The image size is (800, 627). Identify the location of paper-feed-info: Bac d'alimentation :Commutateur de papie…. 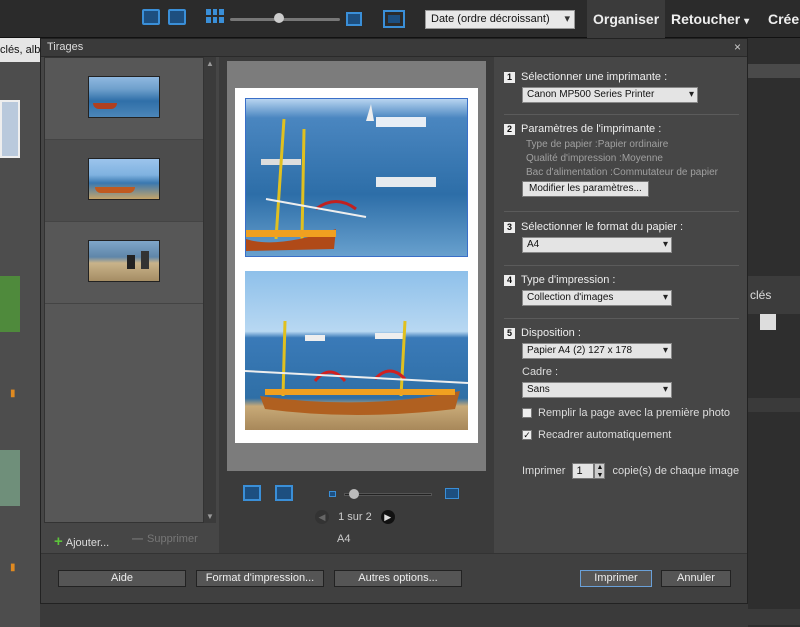
(622, 172).